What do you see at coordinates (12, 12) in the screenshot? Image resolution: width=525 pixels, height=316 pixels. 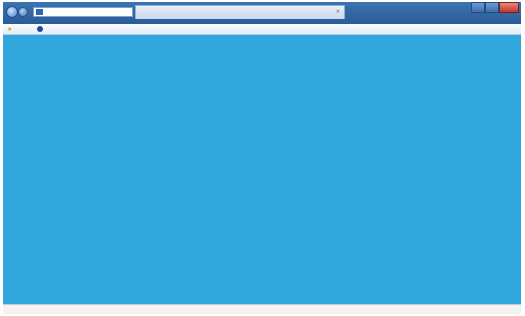 I see `back-button` at bounding box center [12, 12].